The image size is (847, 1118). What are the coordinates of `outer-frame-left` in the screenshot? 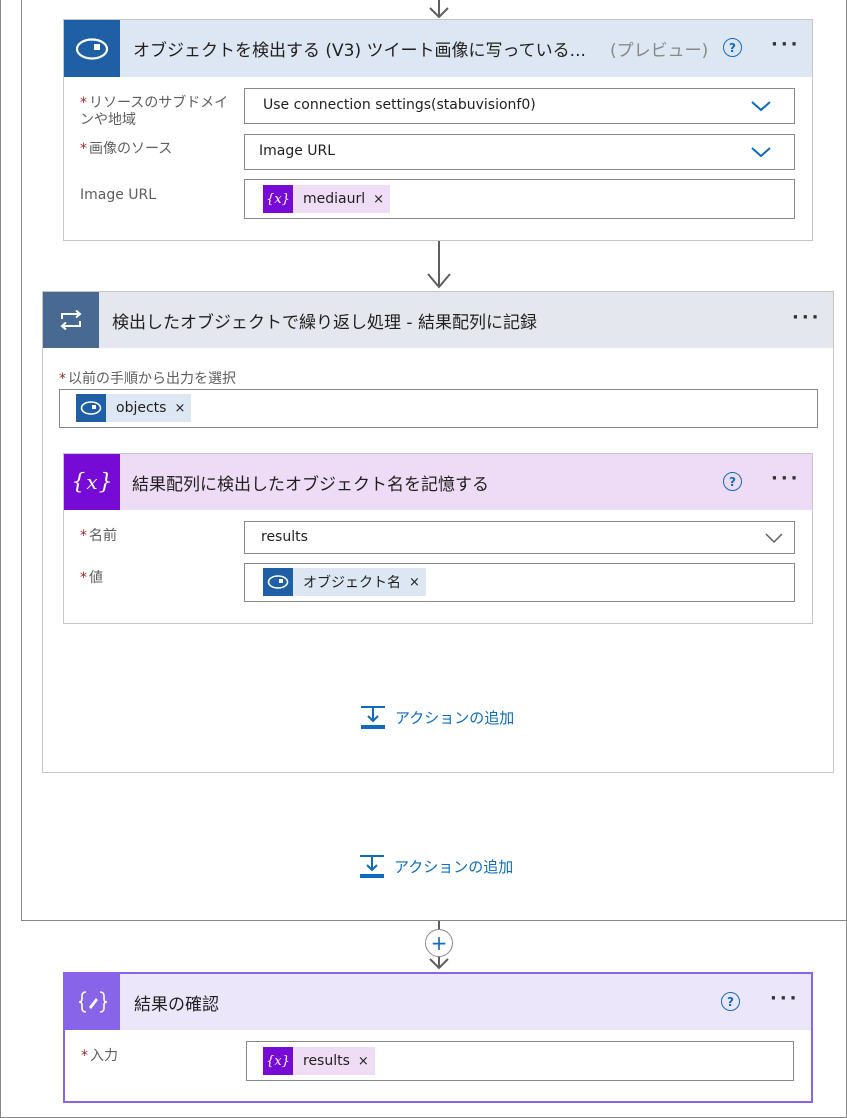 It's located at (0, 559).